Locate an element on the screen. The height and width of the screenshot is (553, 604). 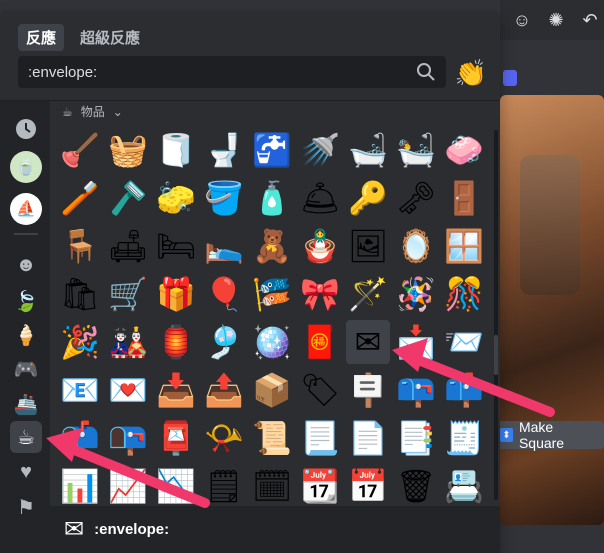
emoji-cell: 📜 is located at coordinates (272, 438).